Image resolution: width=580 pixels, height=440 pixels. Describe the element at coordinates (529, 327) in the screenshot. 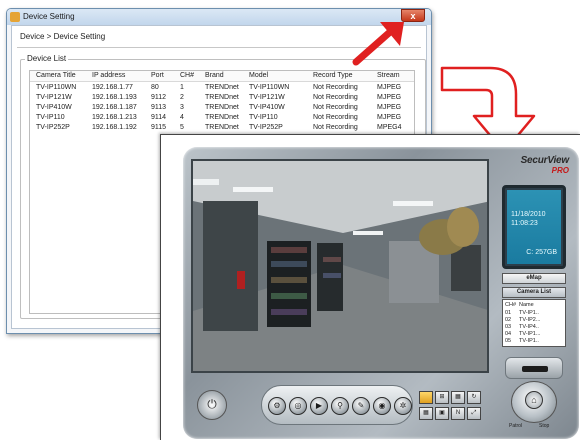

I see `camera-name: TV-IP4..` at that location.